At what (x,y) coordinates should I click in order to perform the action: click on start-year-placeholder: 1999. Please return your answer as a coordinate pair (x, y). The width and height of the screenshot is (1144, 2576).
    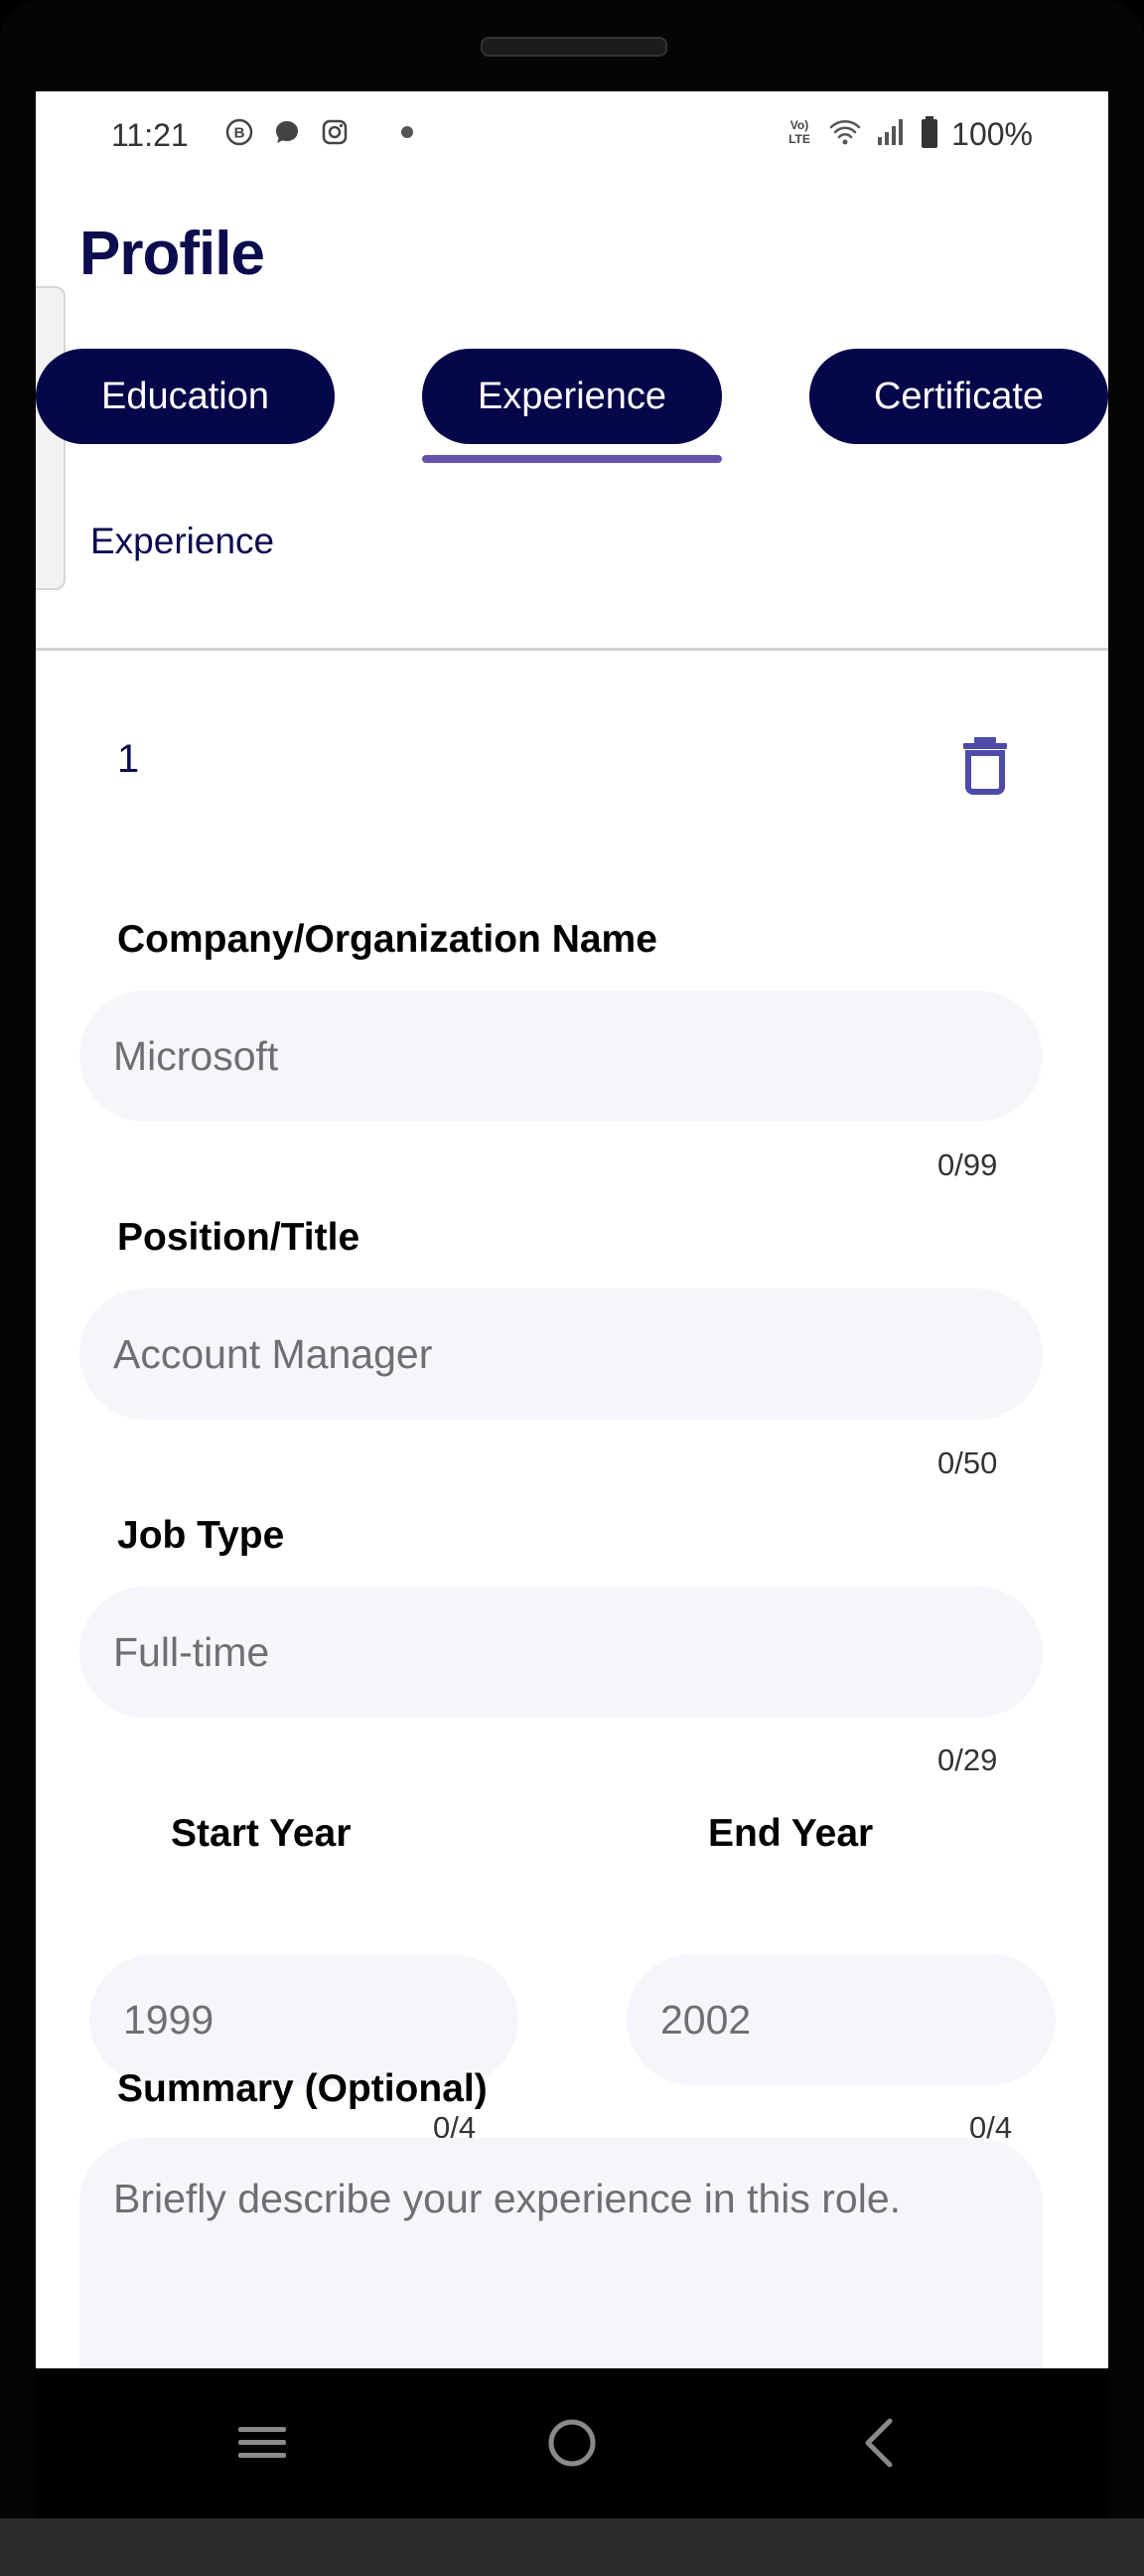
    Looking at the image, I should click on (169, 2020).